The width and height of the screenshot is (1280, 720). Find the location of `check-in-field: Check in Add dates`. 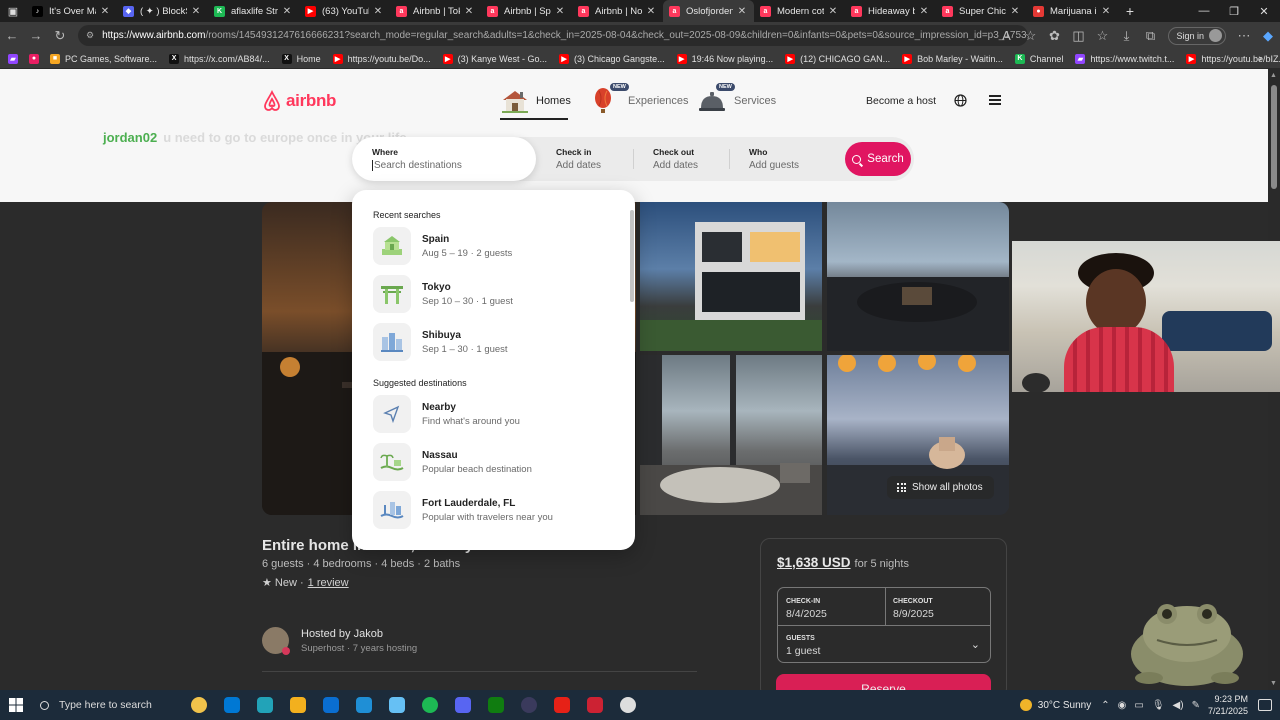

check-in-field: Check in Add dates is located at coordinates (584, 159).